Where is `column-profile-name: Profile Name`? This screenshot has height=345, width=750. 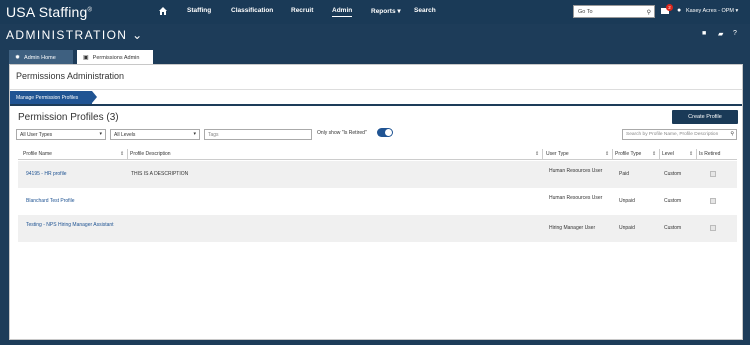 column-profile-name: Profile Name is located at coordinates (37, 154).